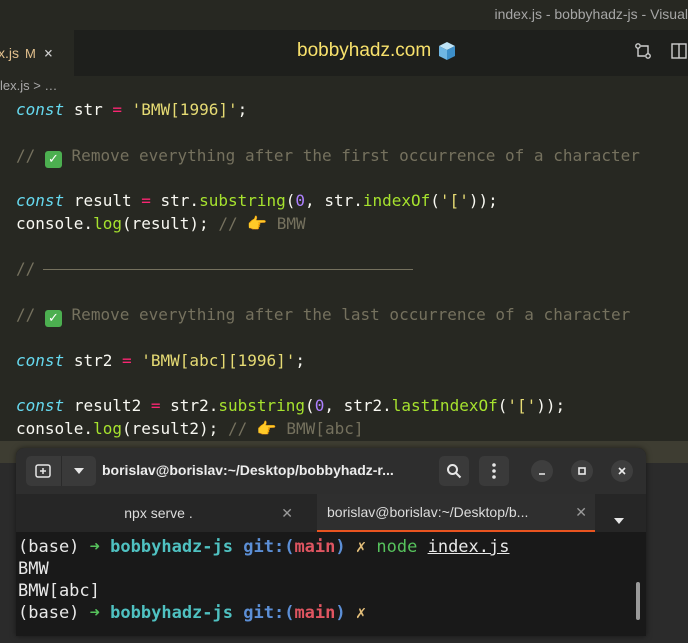 This screenshot has width=688, height=643. What do you see at coordinates (228, 269) in the screenshot?
I see `divider-line` at bounding box center [228, 269].